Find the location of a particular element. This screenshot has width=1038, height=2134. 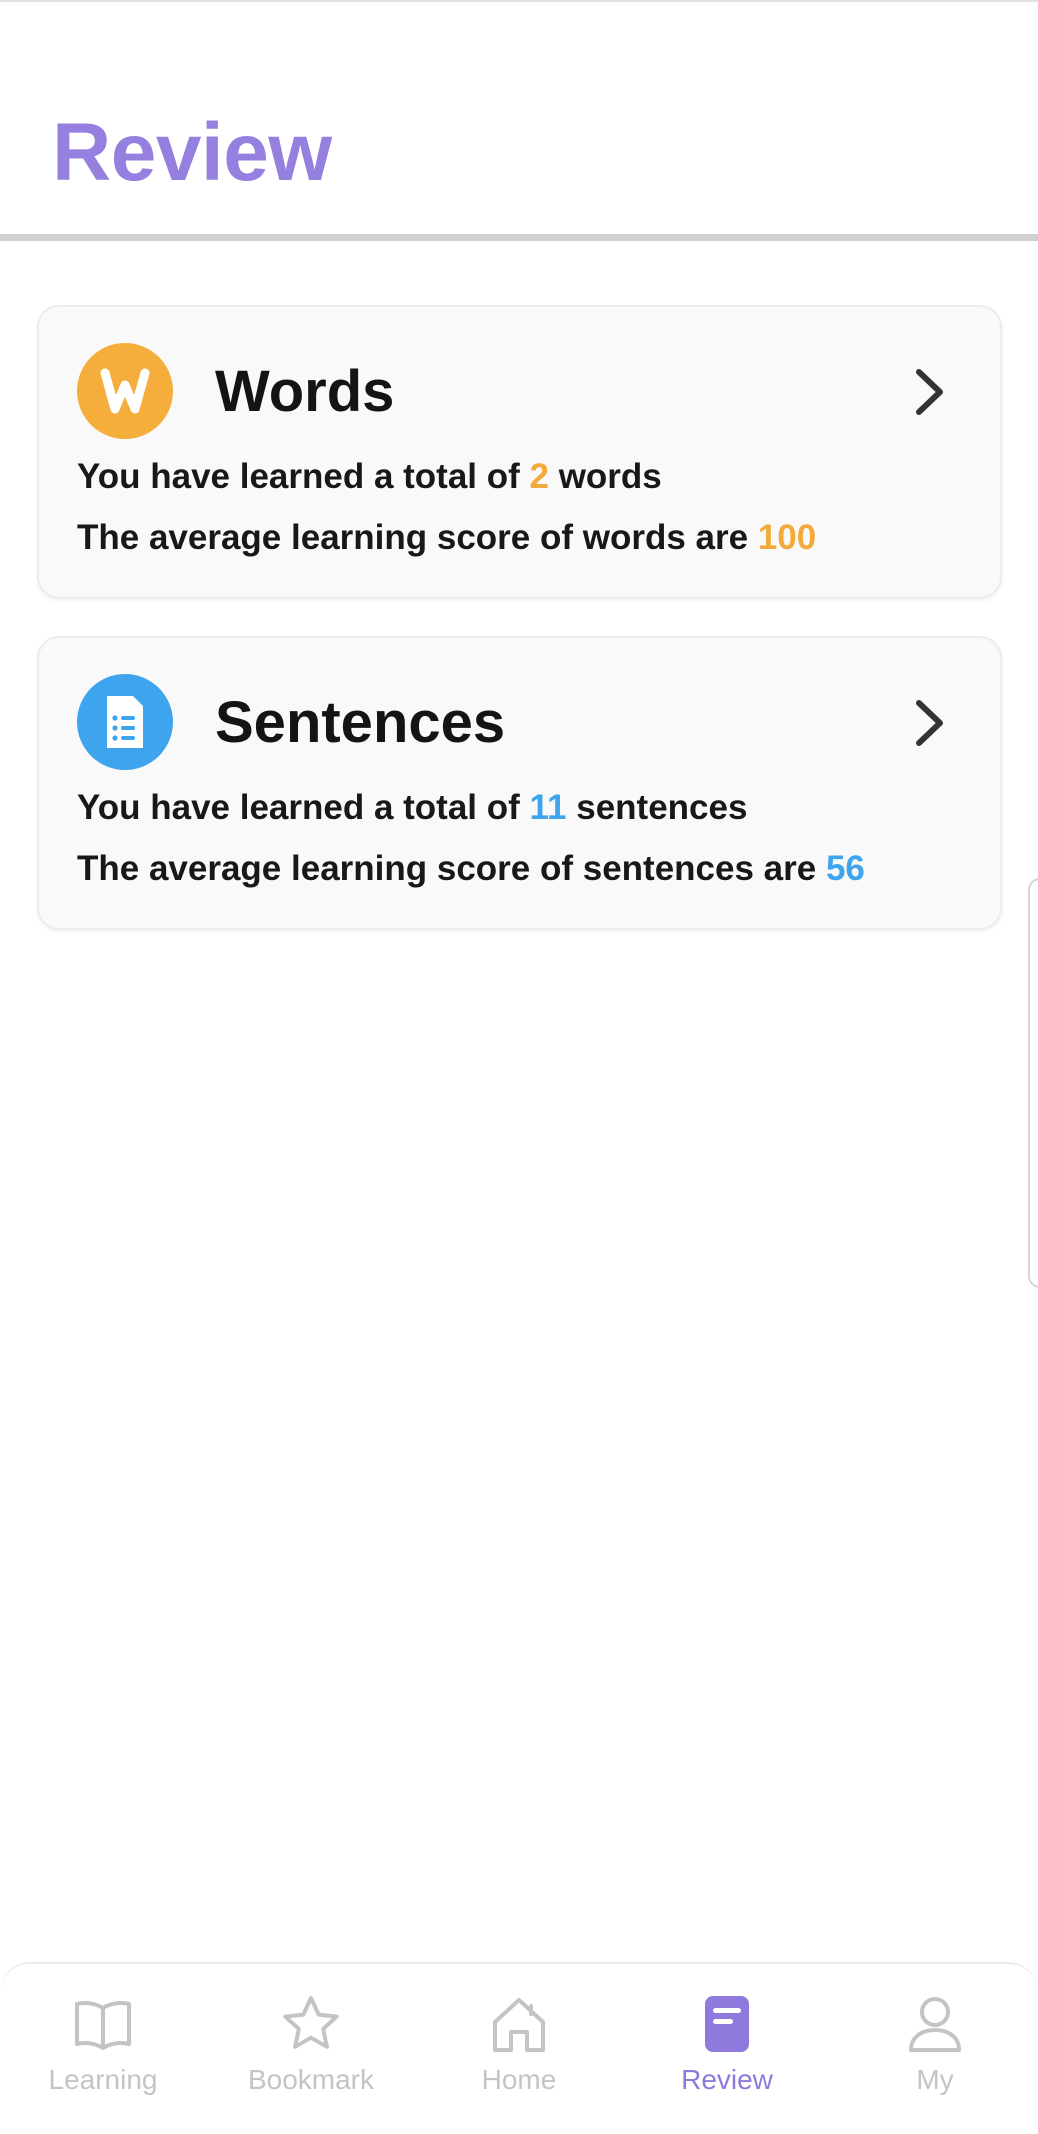

review-document-icon is located at coordinates (727, 2024).